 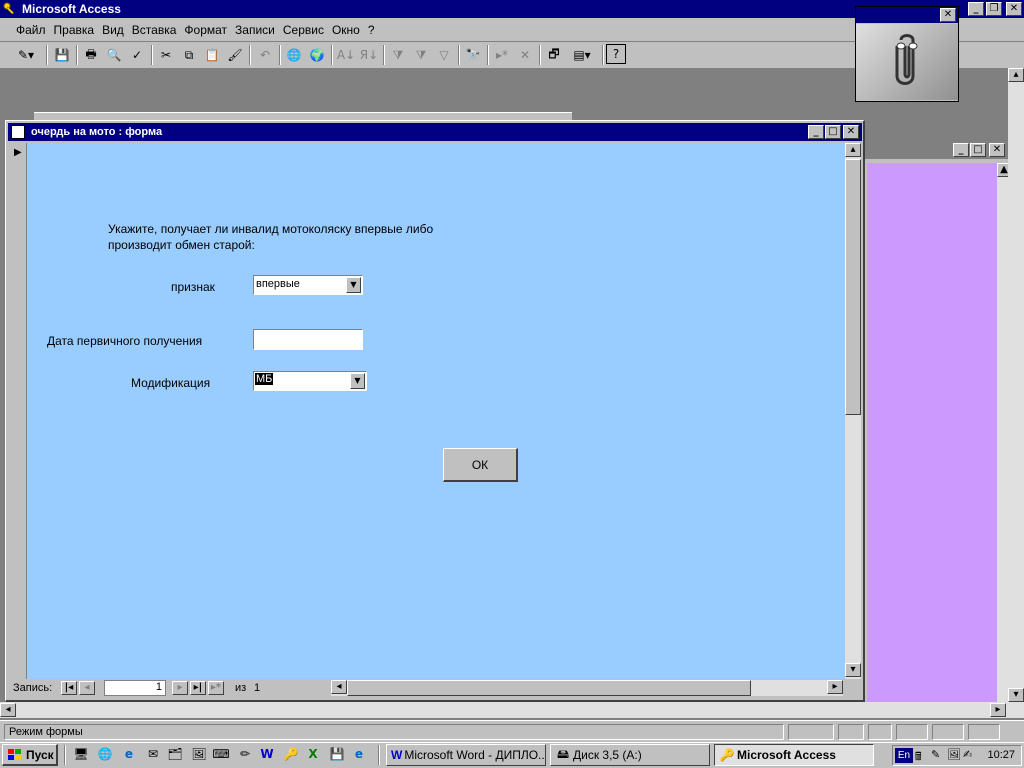 I want to click on form-maximize-button: □, so click(x=833, y=132).